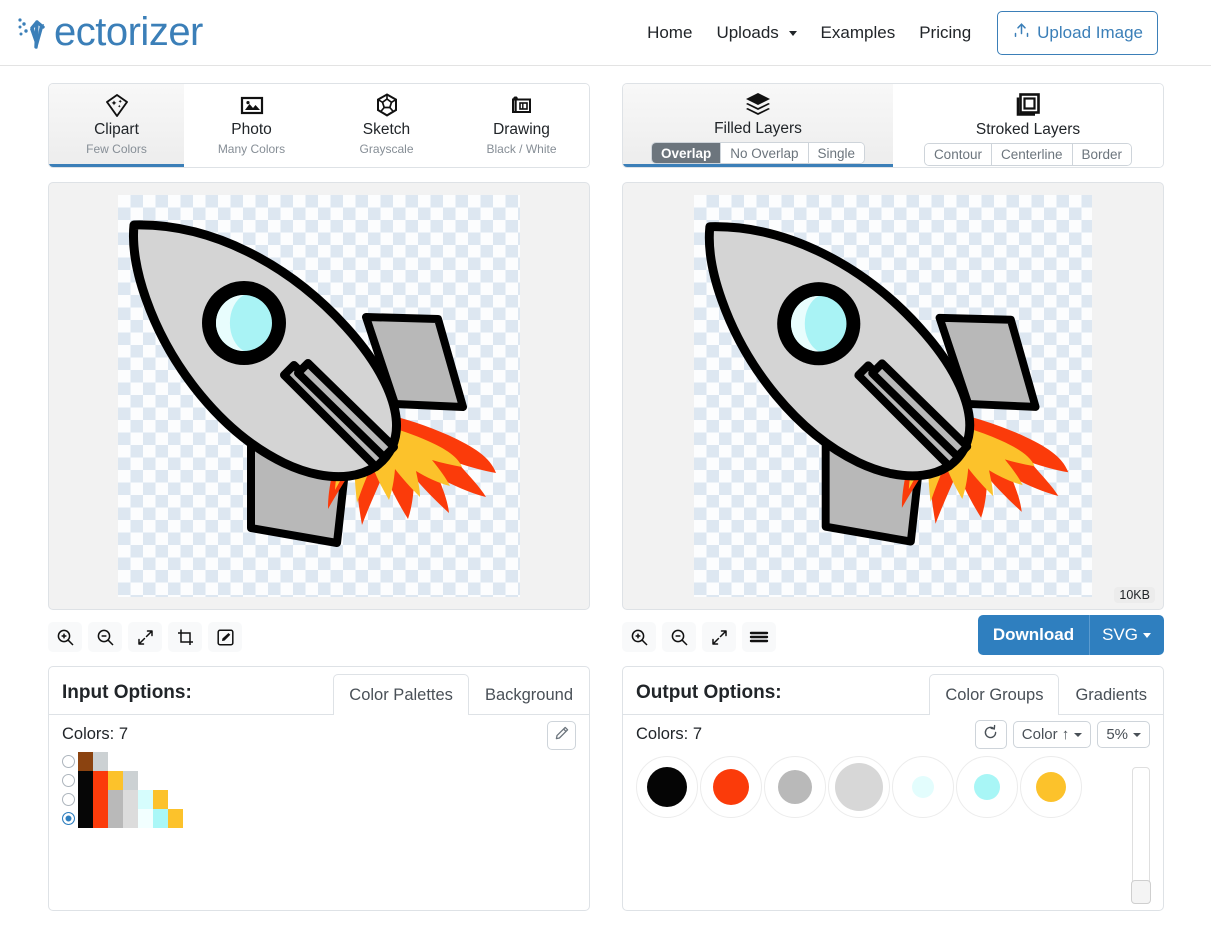 This screenshot has height=937, width=1211. What do you see at coordinates (1102, 154) in the screenshot?
I see `segment-border: Border` at bounding box center [1102, 154].